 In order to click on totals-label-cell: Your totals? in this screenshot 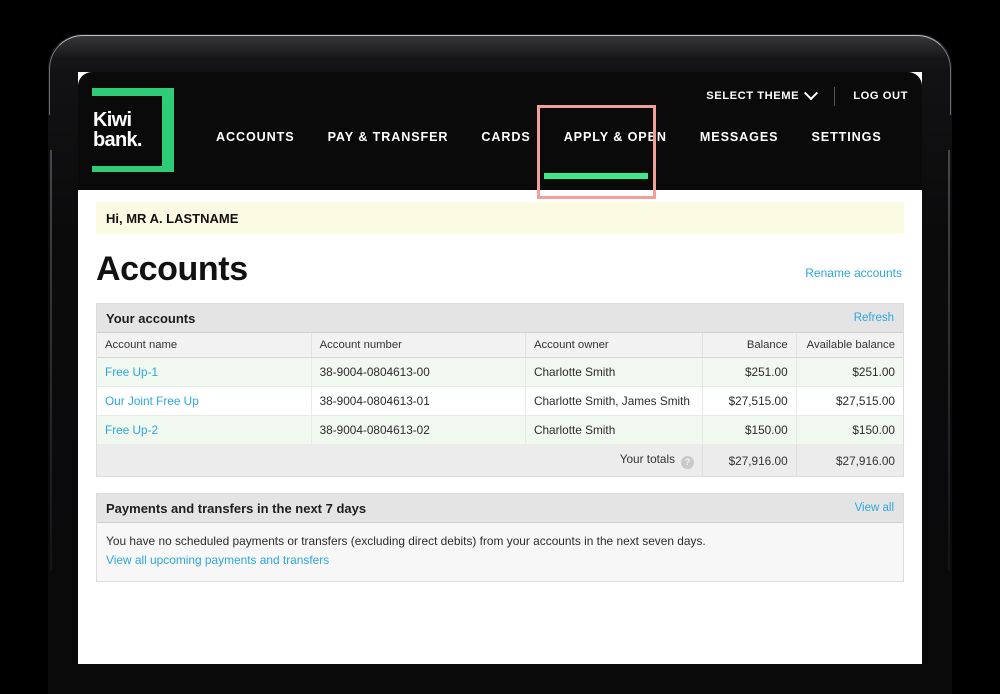, I will do `click(400, 460)`.